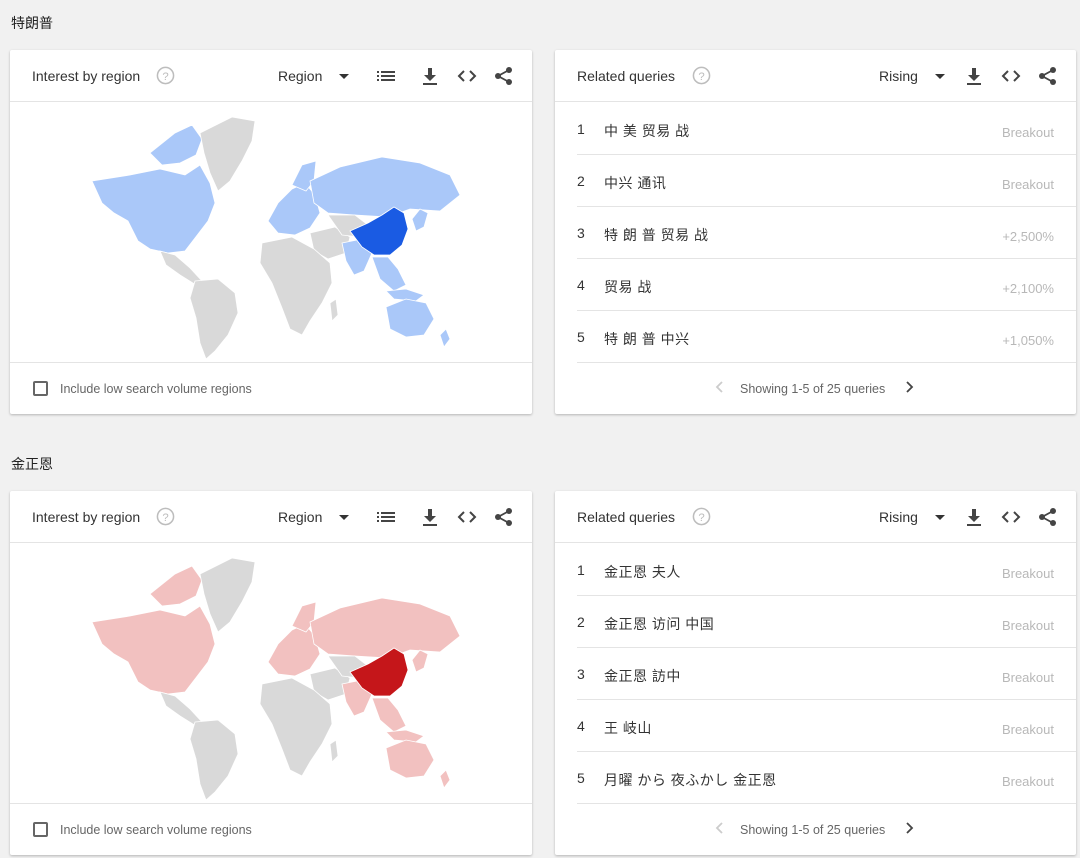  What do you see at coordinates (656, 235) in the screenshot?
I see `query-text: 特 朗 普 贸易 战` at bounding box center [656, 235].